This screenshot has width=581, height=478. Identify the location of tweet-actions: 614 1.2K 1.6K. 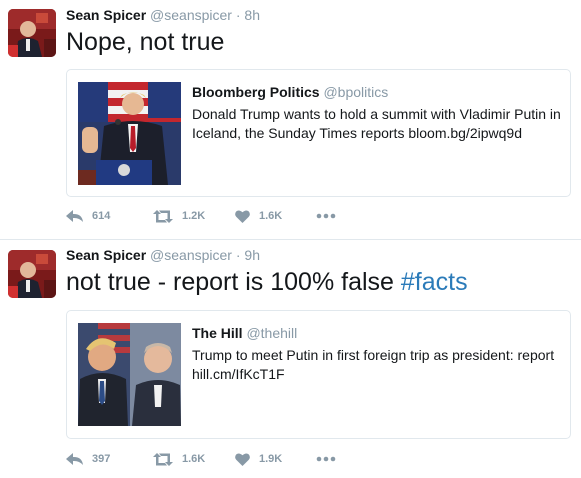
(216, 216).